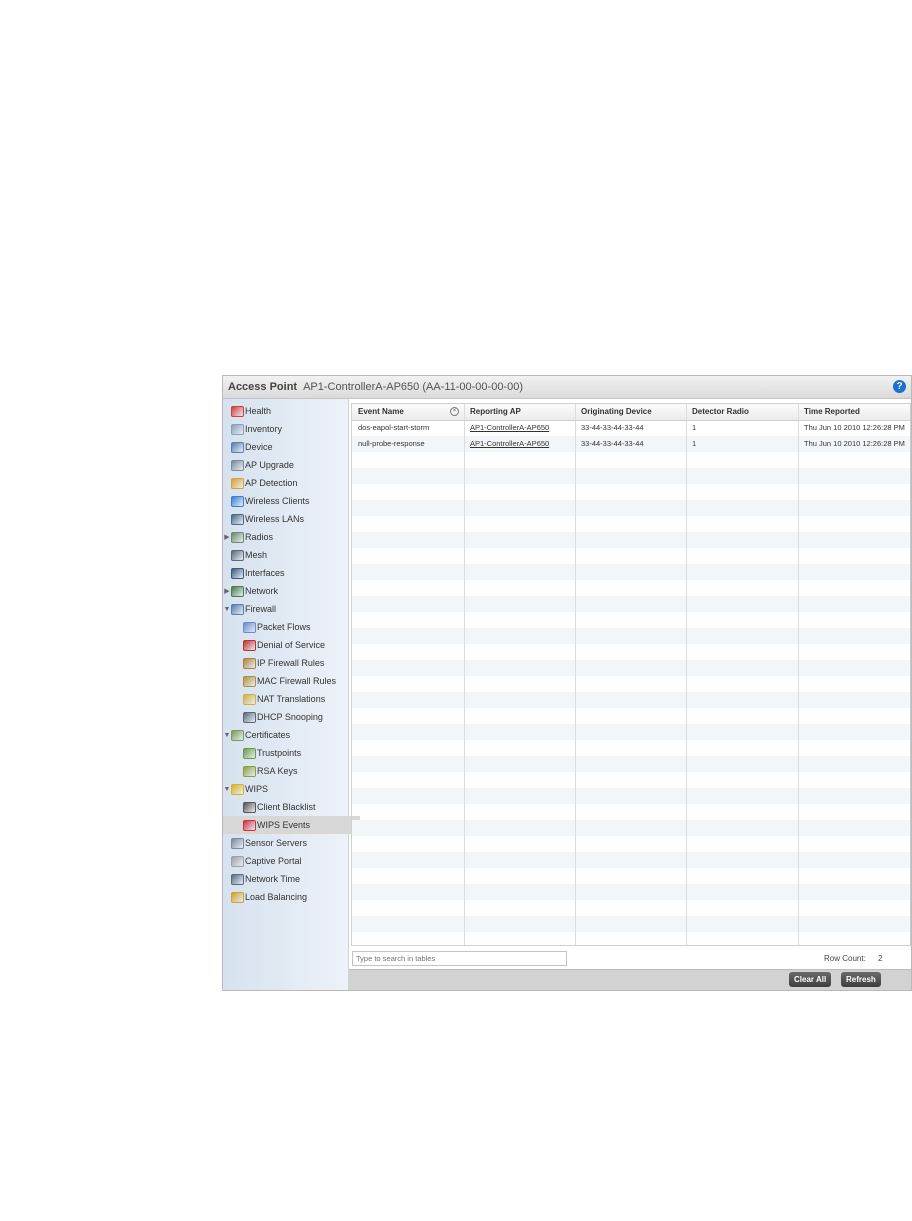 The image size is (912, 1221). Describe the element at coordinates (279, 753) in the screenshot. I see `sidebar-item-label: Trustpoints` at that location.